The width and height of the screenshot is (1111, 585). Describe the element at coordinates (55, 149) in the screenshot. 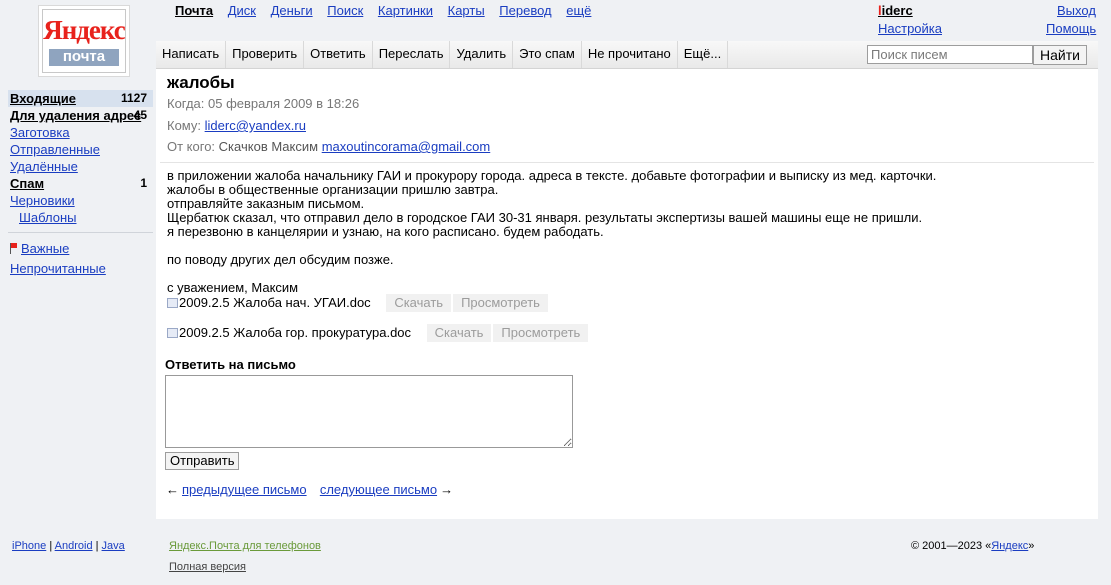

I see `folder-sent-label: Отправленные` at that location.